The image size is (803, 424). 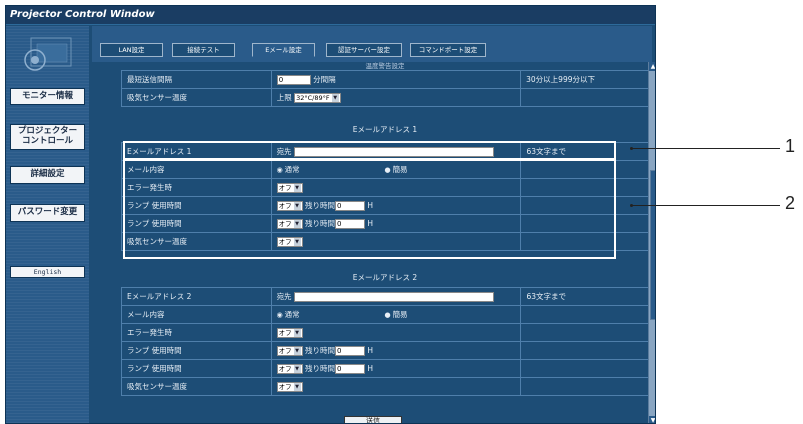 I want to click on tab-lan-settings: LAN設定, so click(x=131, y=50).